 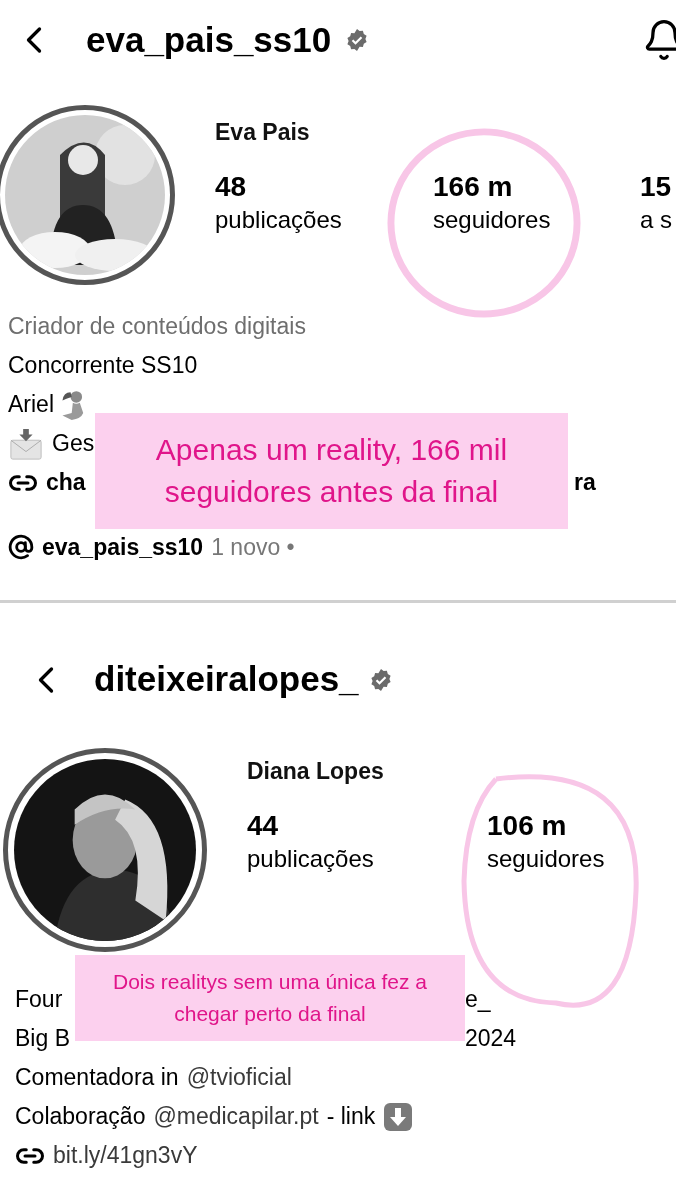 I want to click on stat-label: a s, so click(x=656, y=219).